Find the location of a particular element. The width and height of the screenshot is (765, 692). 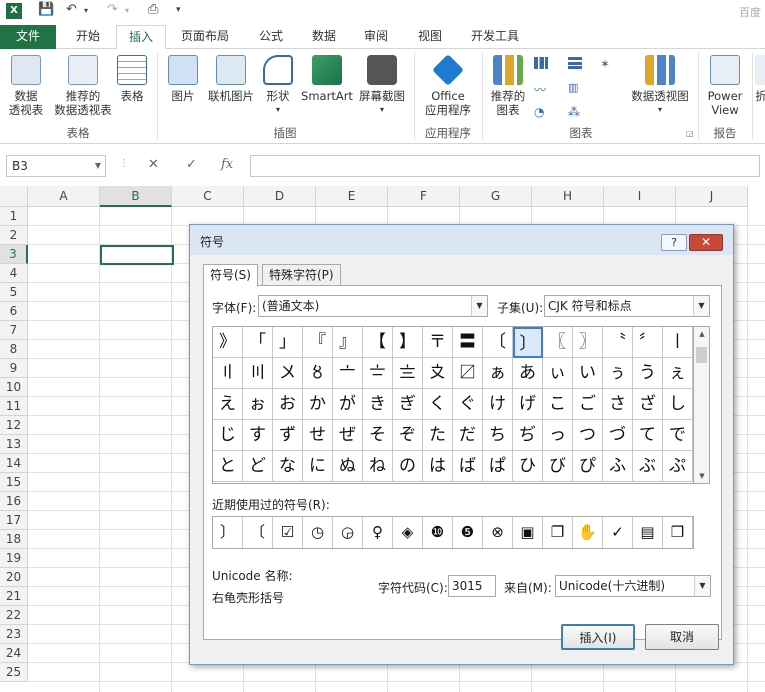

recent-symbol-cell: ◷ is located at coordinates (318, 532).